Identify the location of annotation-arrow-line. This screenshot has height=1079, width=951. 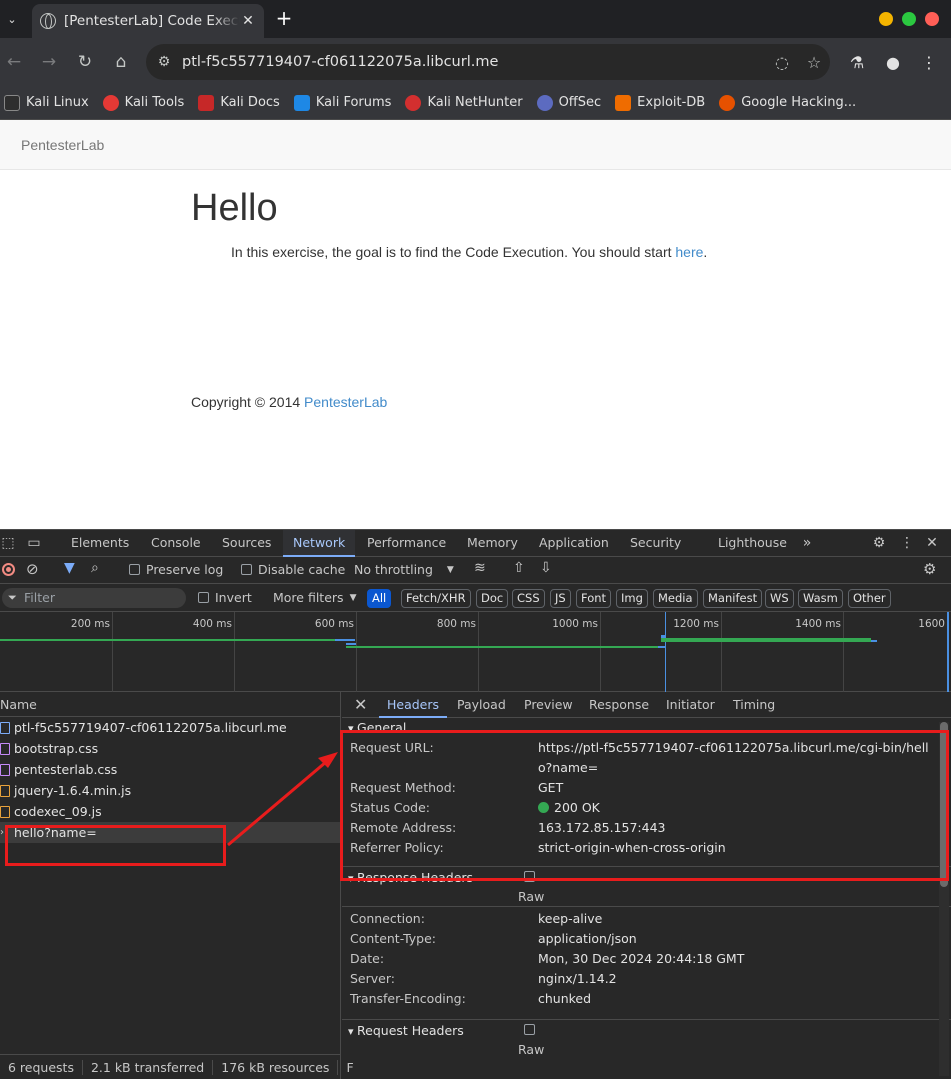
(277, 803).